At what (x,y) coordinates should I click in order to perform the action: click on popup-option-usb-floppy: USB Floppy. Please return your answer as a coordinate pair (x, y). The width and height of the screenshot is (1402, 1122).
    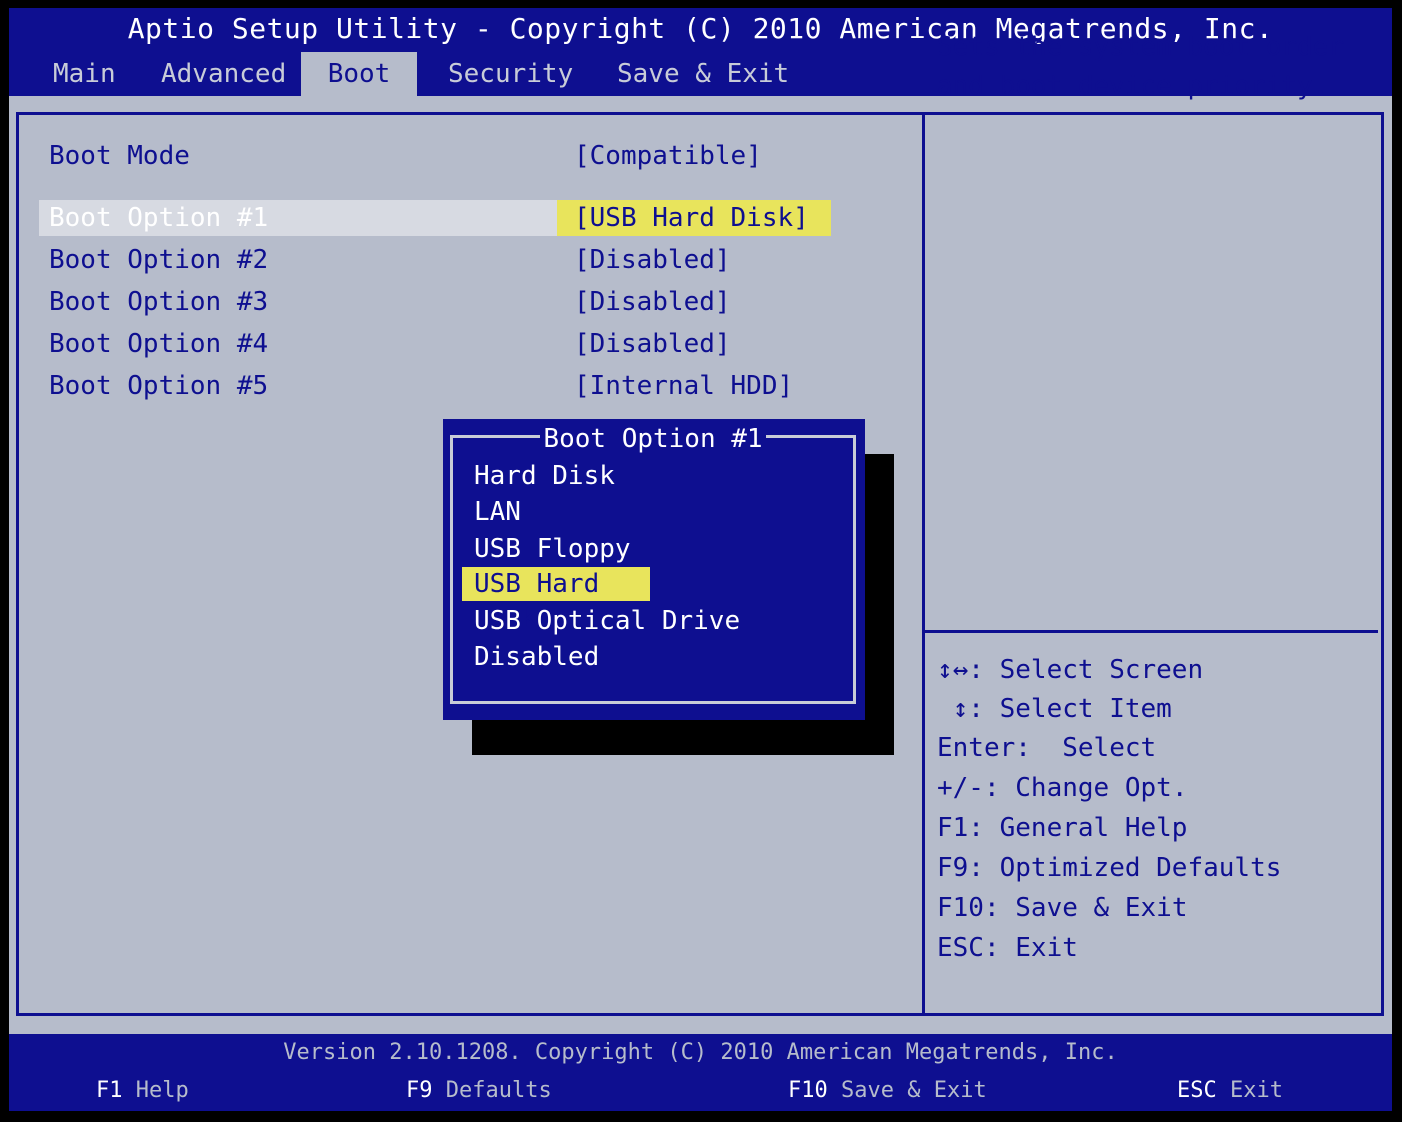
    Looking at the image, I should click on (552, 549).